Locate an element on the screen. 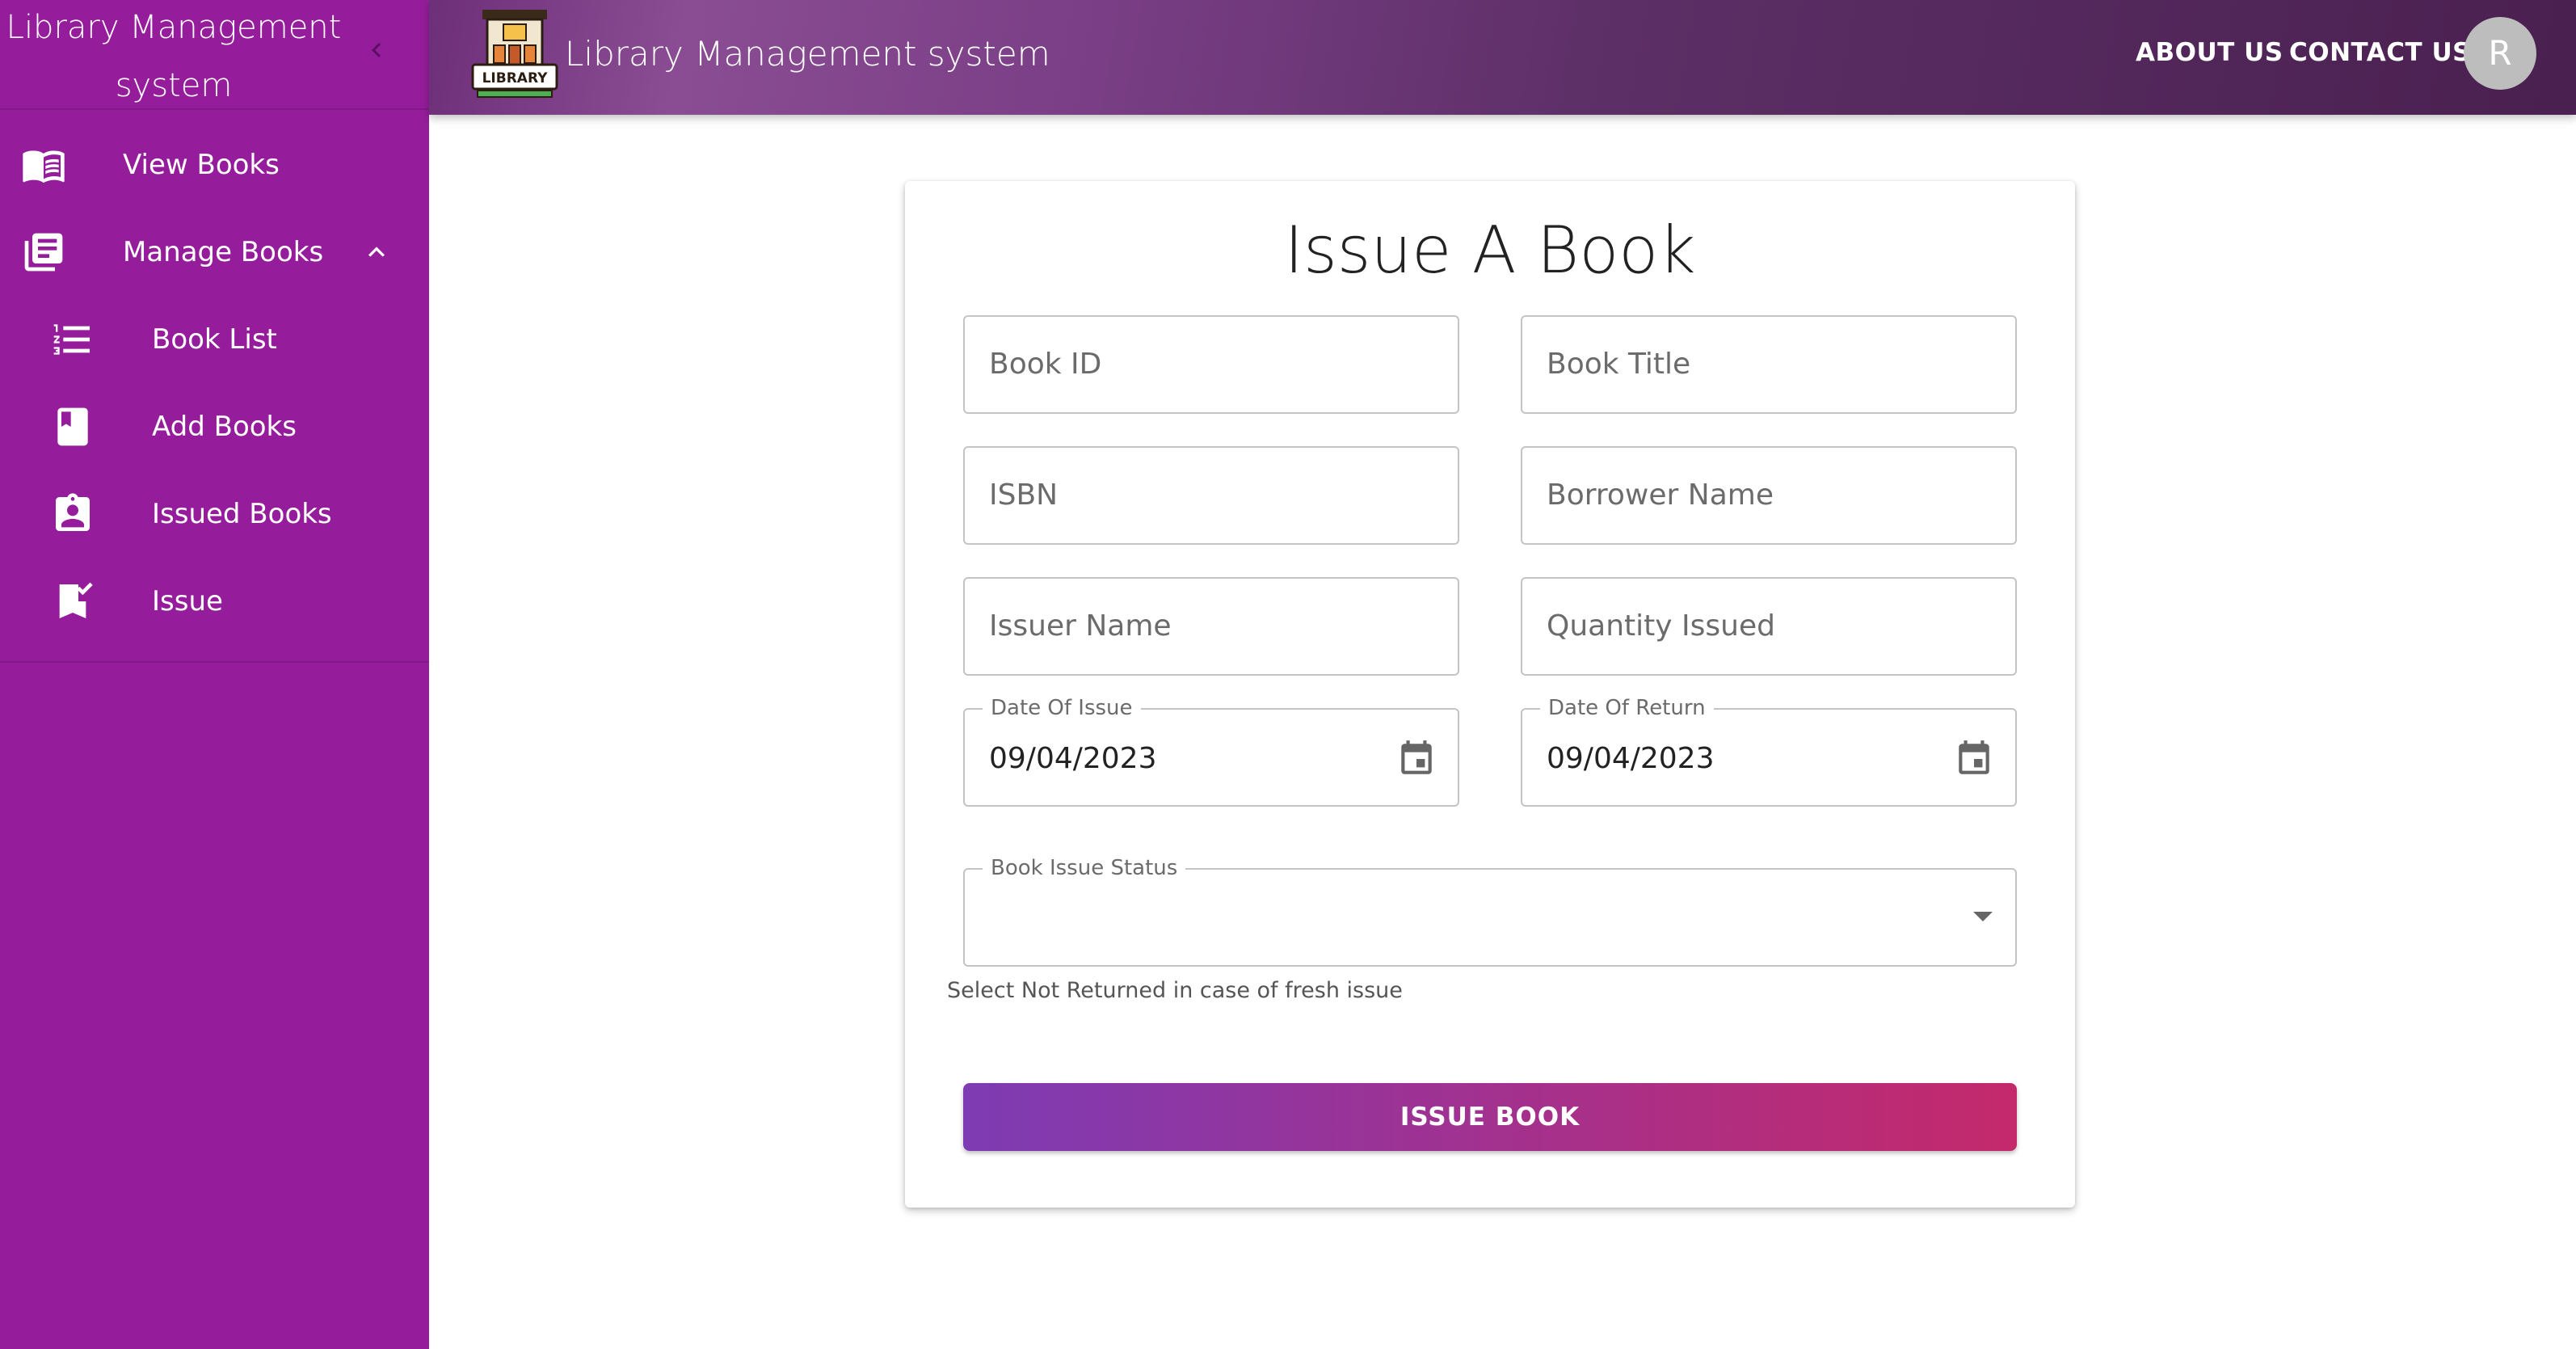 The width and height of the screenshot is (2576, 1349). sidebar-item-label: View Books is located at coordinates (201, 165).